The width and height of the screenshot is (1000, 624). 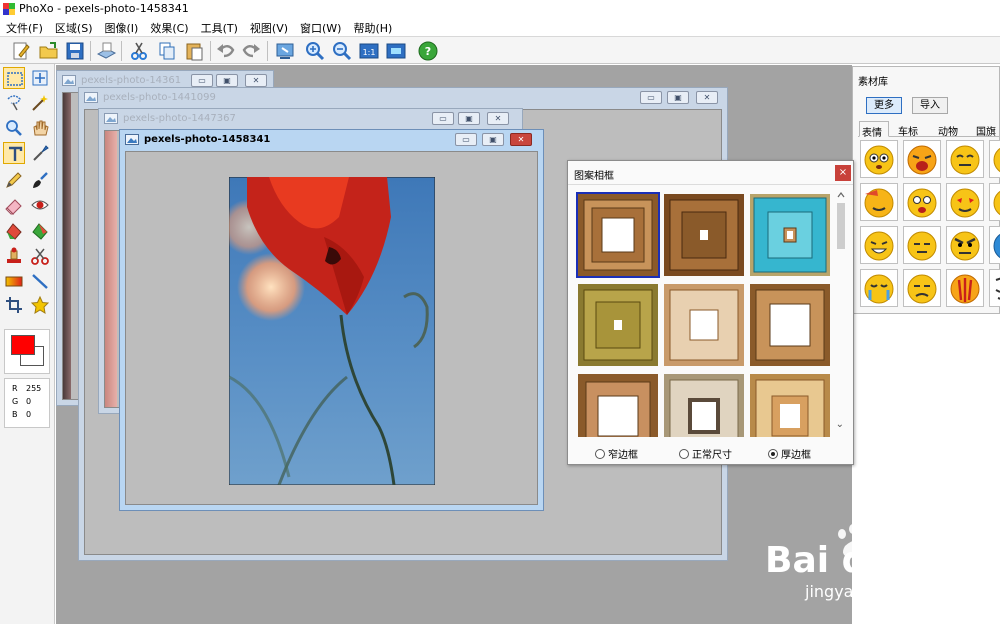 I want to click on close-icon: ×, so click(x=843, y=173).